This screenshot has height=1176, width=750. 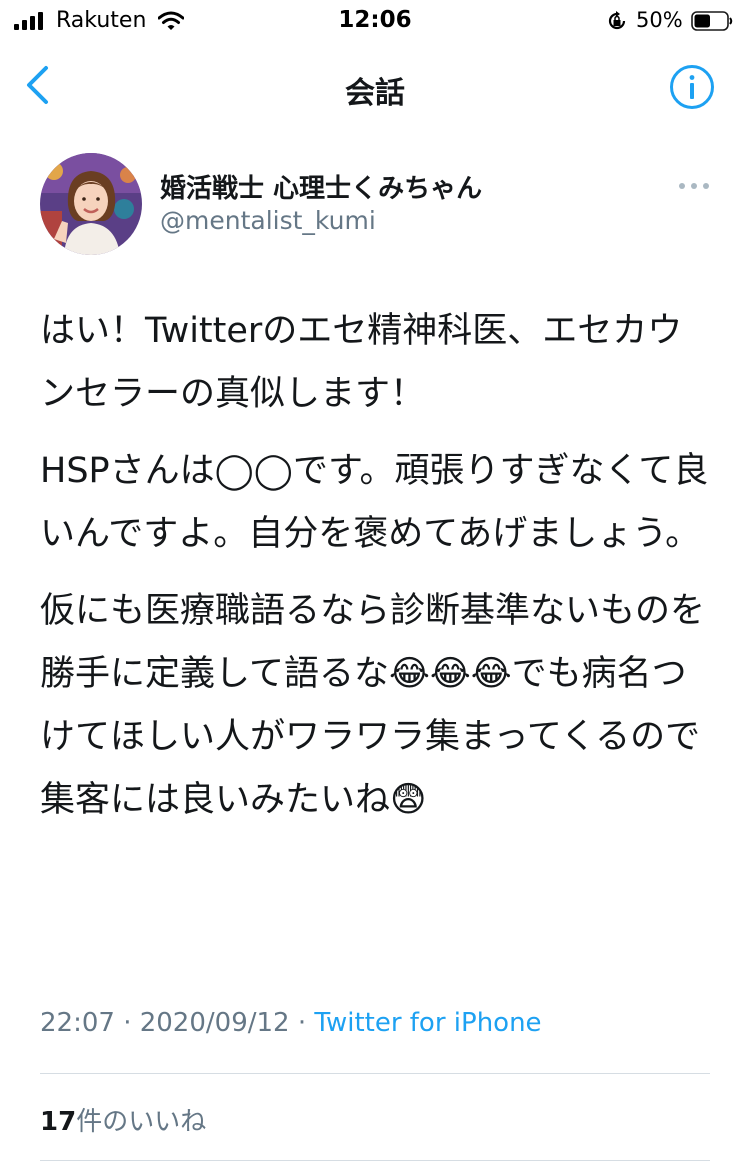 I want to click on battery-icon, so click(x=712, y=21).